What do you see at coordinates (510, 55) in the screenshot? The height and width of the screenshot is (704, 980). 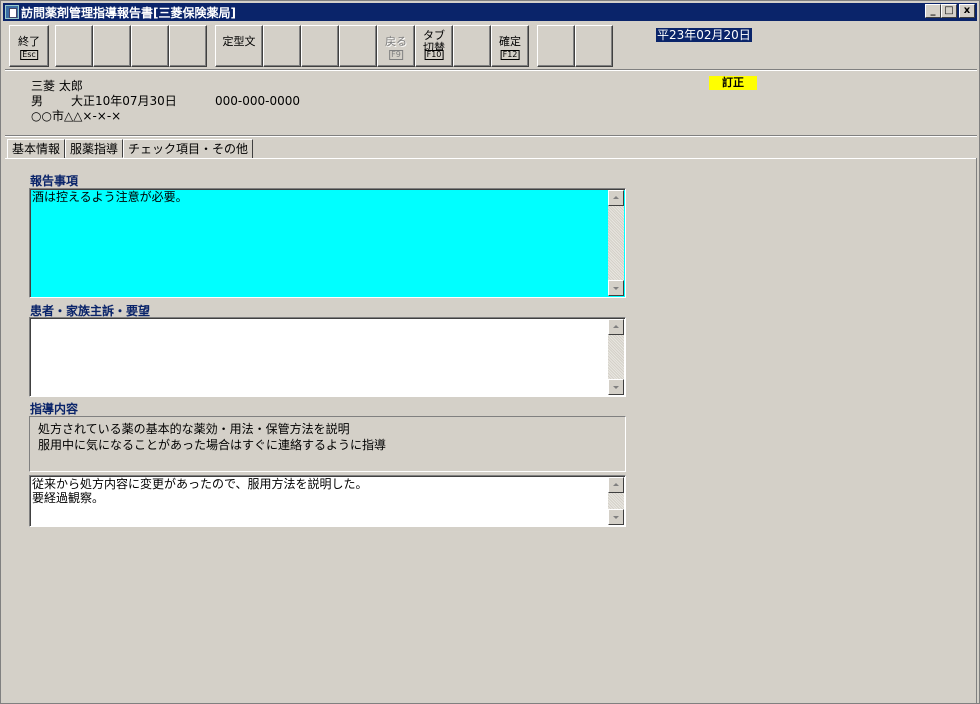 I see `f12-key-hint: F12` at bounding box center [510, 55].